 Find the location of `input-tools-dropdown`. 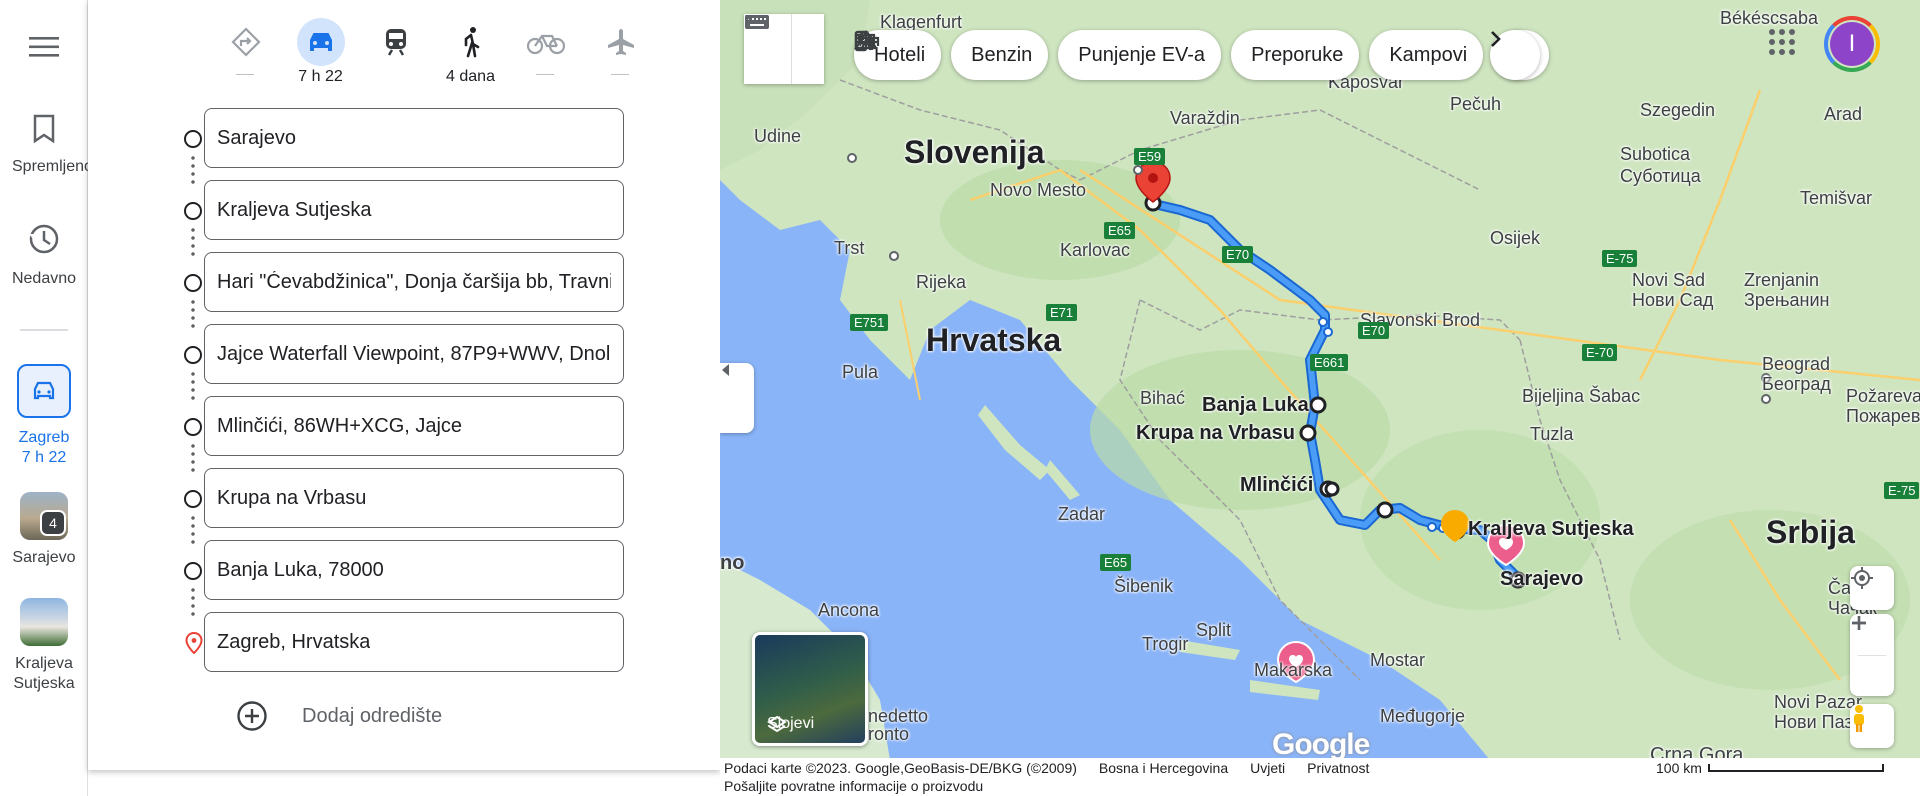

input-tools-dropdown is located at coordinates (784, 49).